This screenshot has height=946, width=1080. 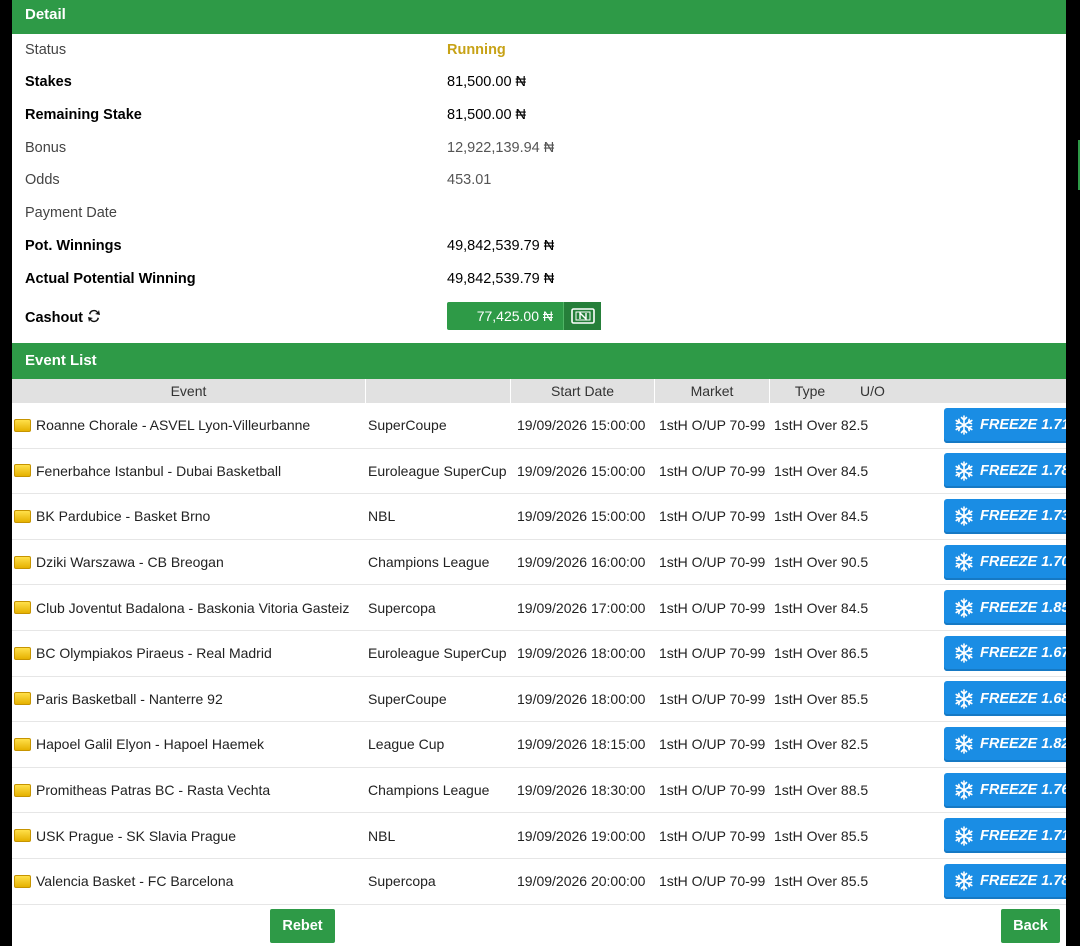 I want to click on event-name: USK Prague - SK Slavia Prague, so click(x=136, y=835).